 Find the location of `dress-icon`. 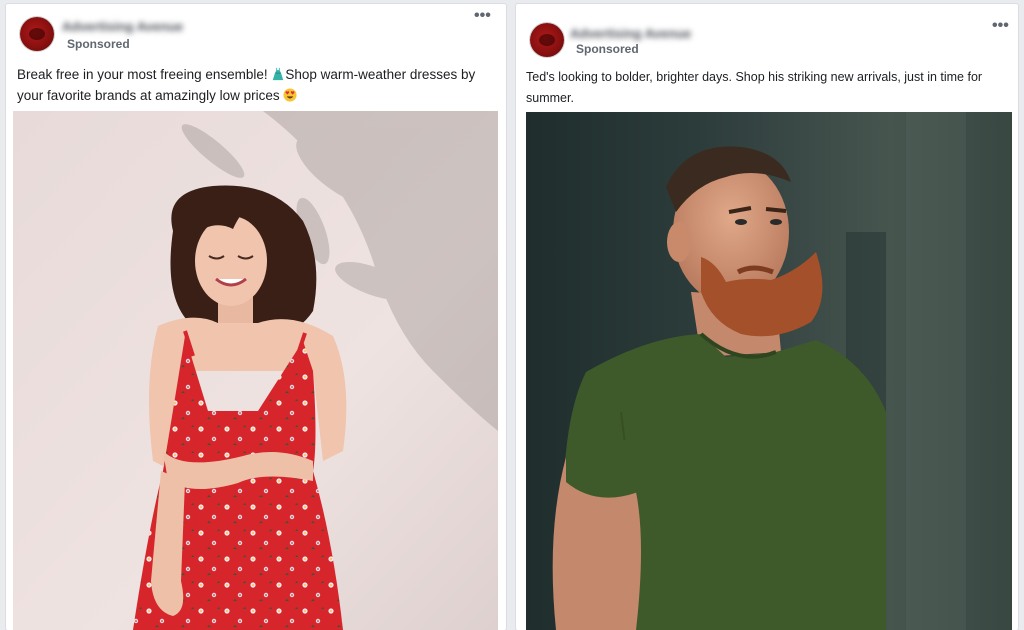

dress-icon is located at coordinates (278, 74).